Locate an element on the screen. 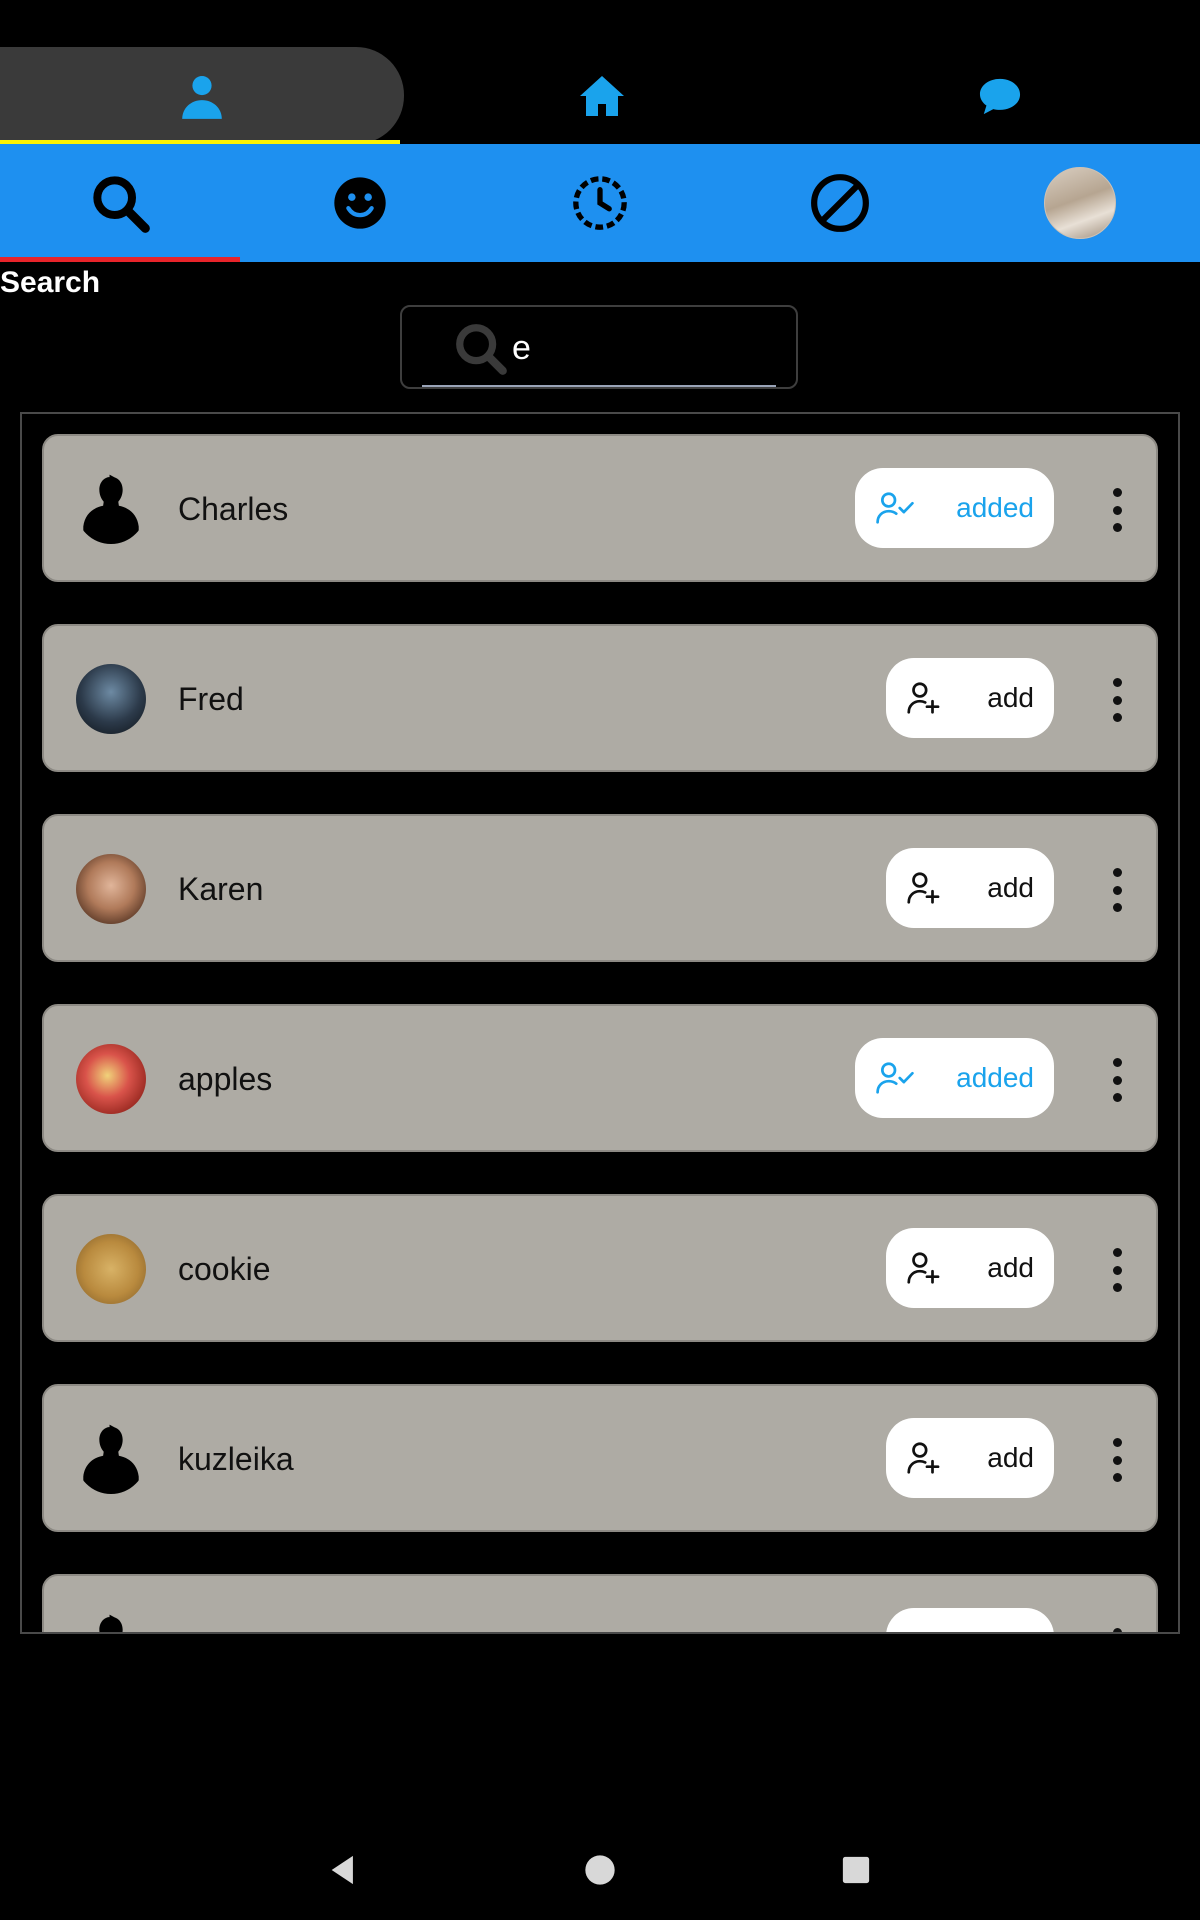 The image size is (1200, 1920). result-card: Fred add is located at coordinates (600, 698).